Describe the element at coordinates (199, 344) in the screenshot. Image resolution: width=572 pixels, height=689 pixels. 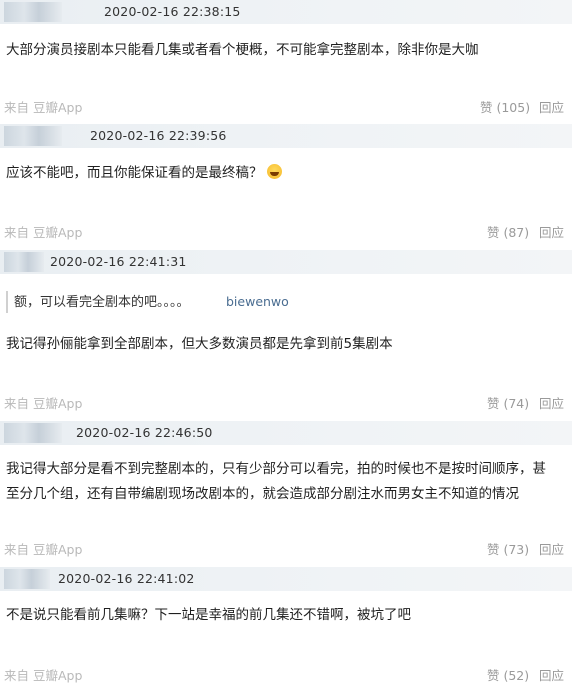
I see `comment-text: 我记得孙俪能拿到全部剧本，但大多数演员都是先拿到前5集剧本` at that location.